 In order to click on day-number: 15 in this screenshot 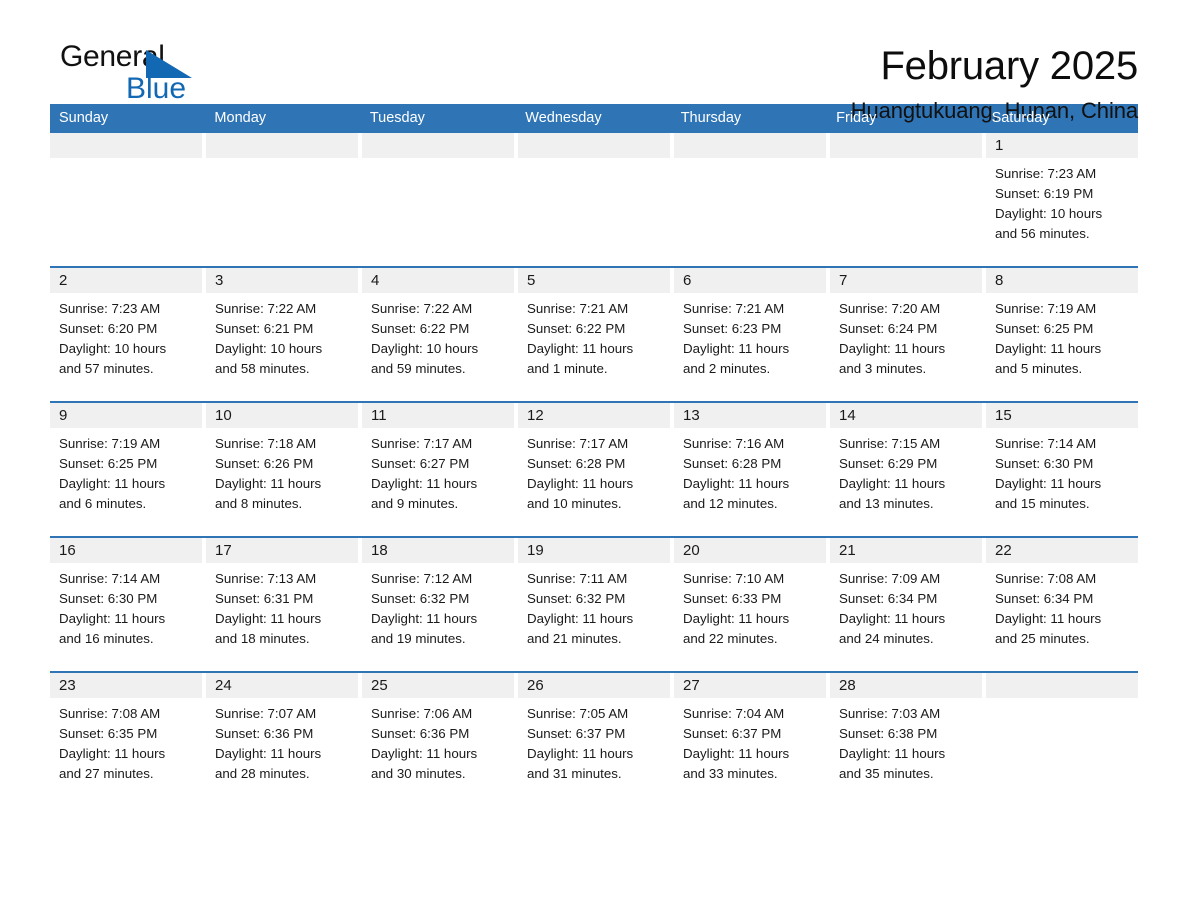, I will do `click(1062, 415)`.